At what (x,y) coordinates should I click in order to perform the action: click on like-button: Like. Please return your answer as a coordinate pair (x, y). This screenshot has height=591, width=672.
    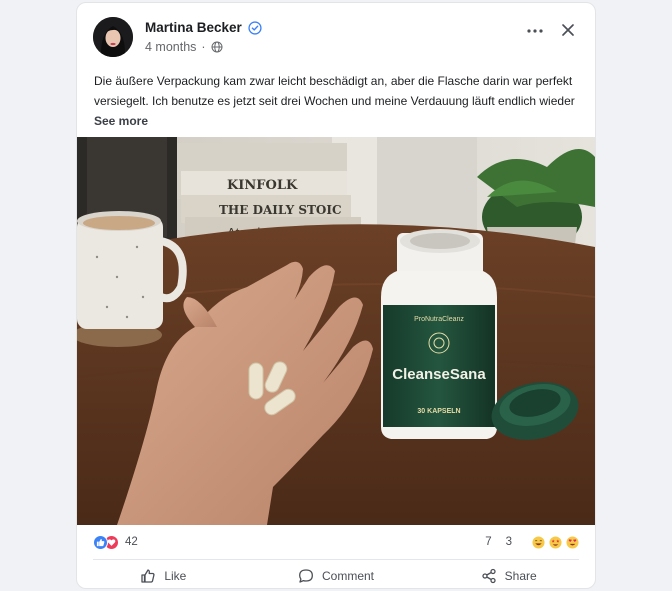
    Looking at the image, I should click on (163, 575).